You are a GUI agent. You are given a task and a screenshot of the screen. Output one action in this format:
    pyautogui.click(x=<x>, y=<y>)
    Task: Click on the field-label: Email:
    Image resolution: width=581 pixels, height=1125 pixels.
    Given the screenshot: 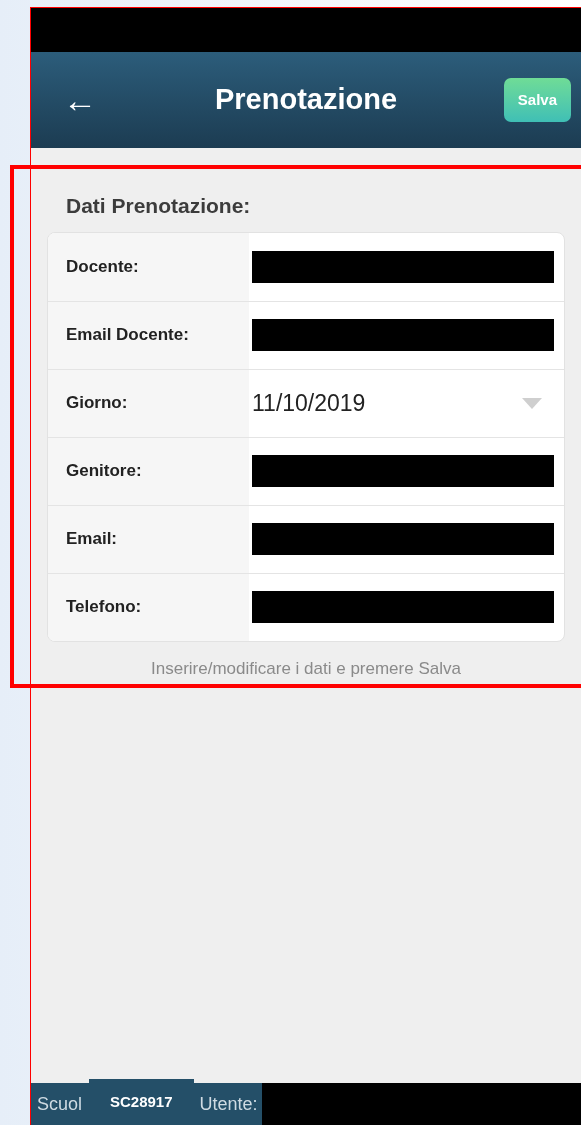 What is the action you would take?
    pyautogui.click(x=148, y=539)
    